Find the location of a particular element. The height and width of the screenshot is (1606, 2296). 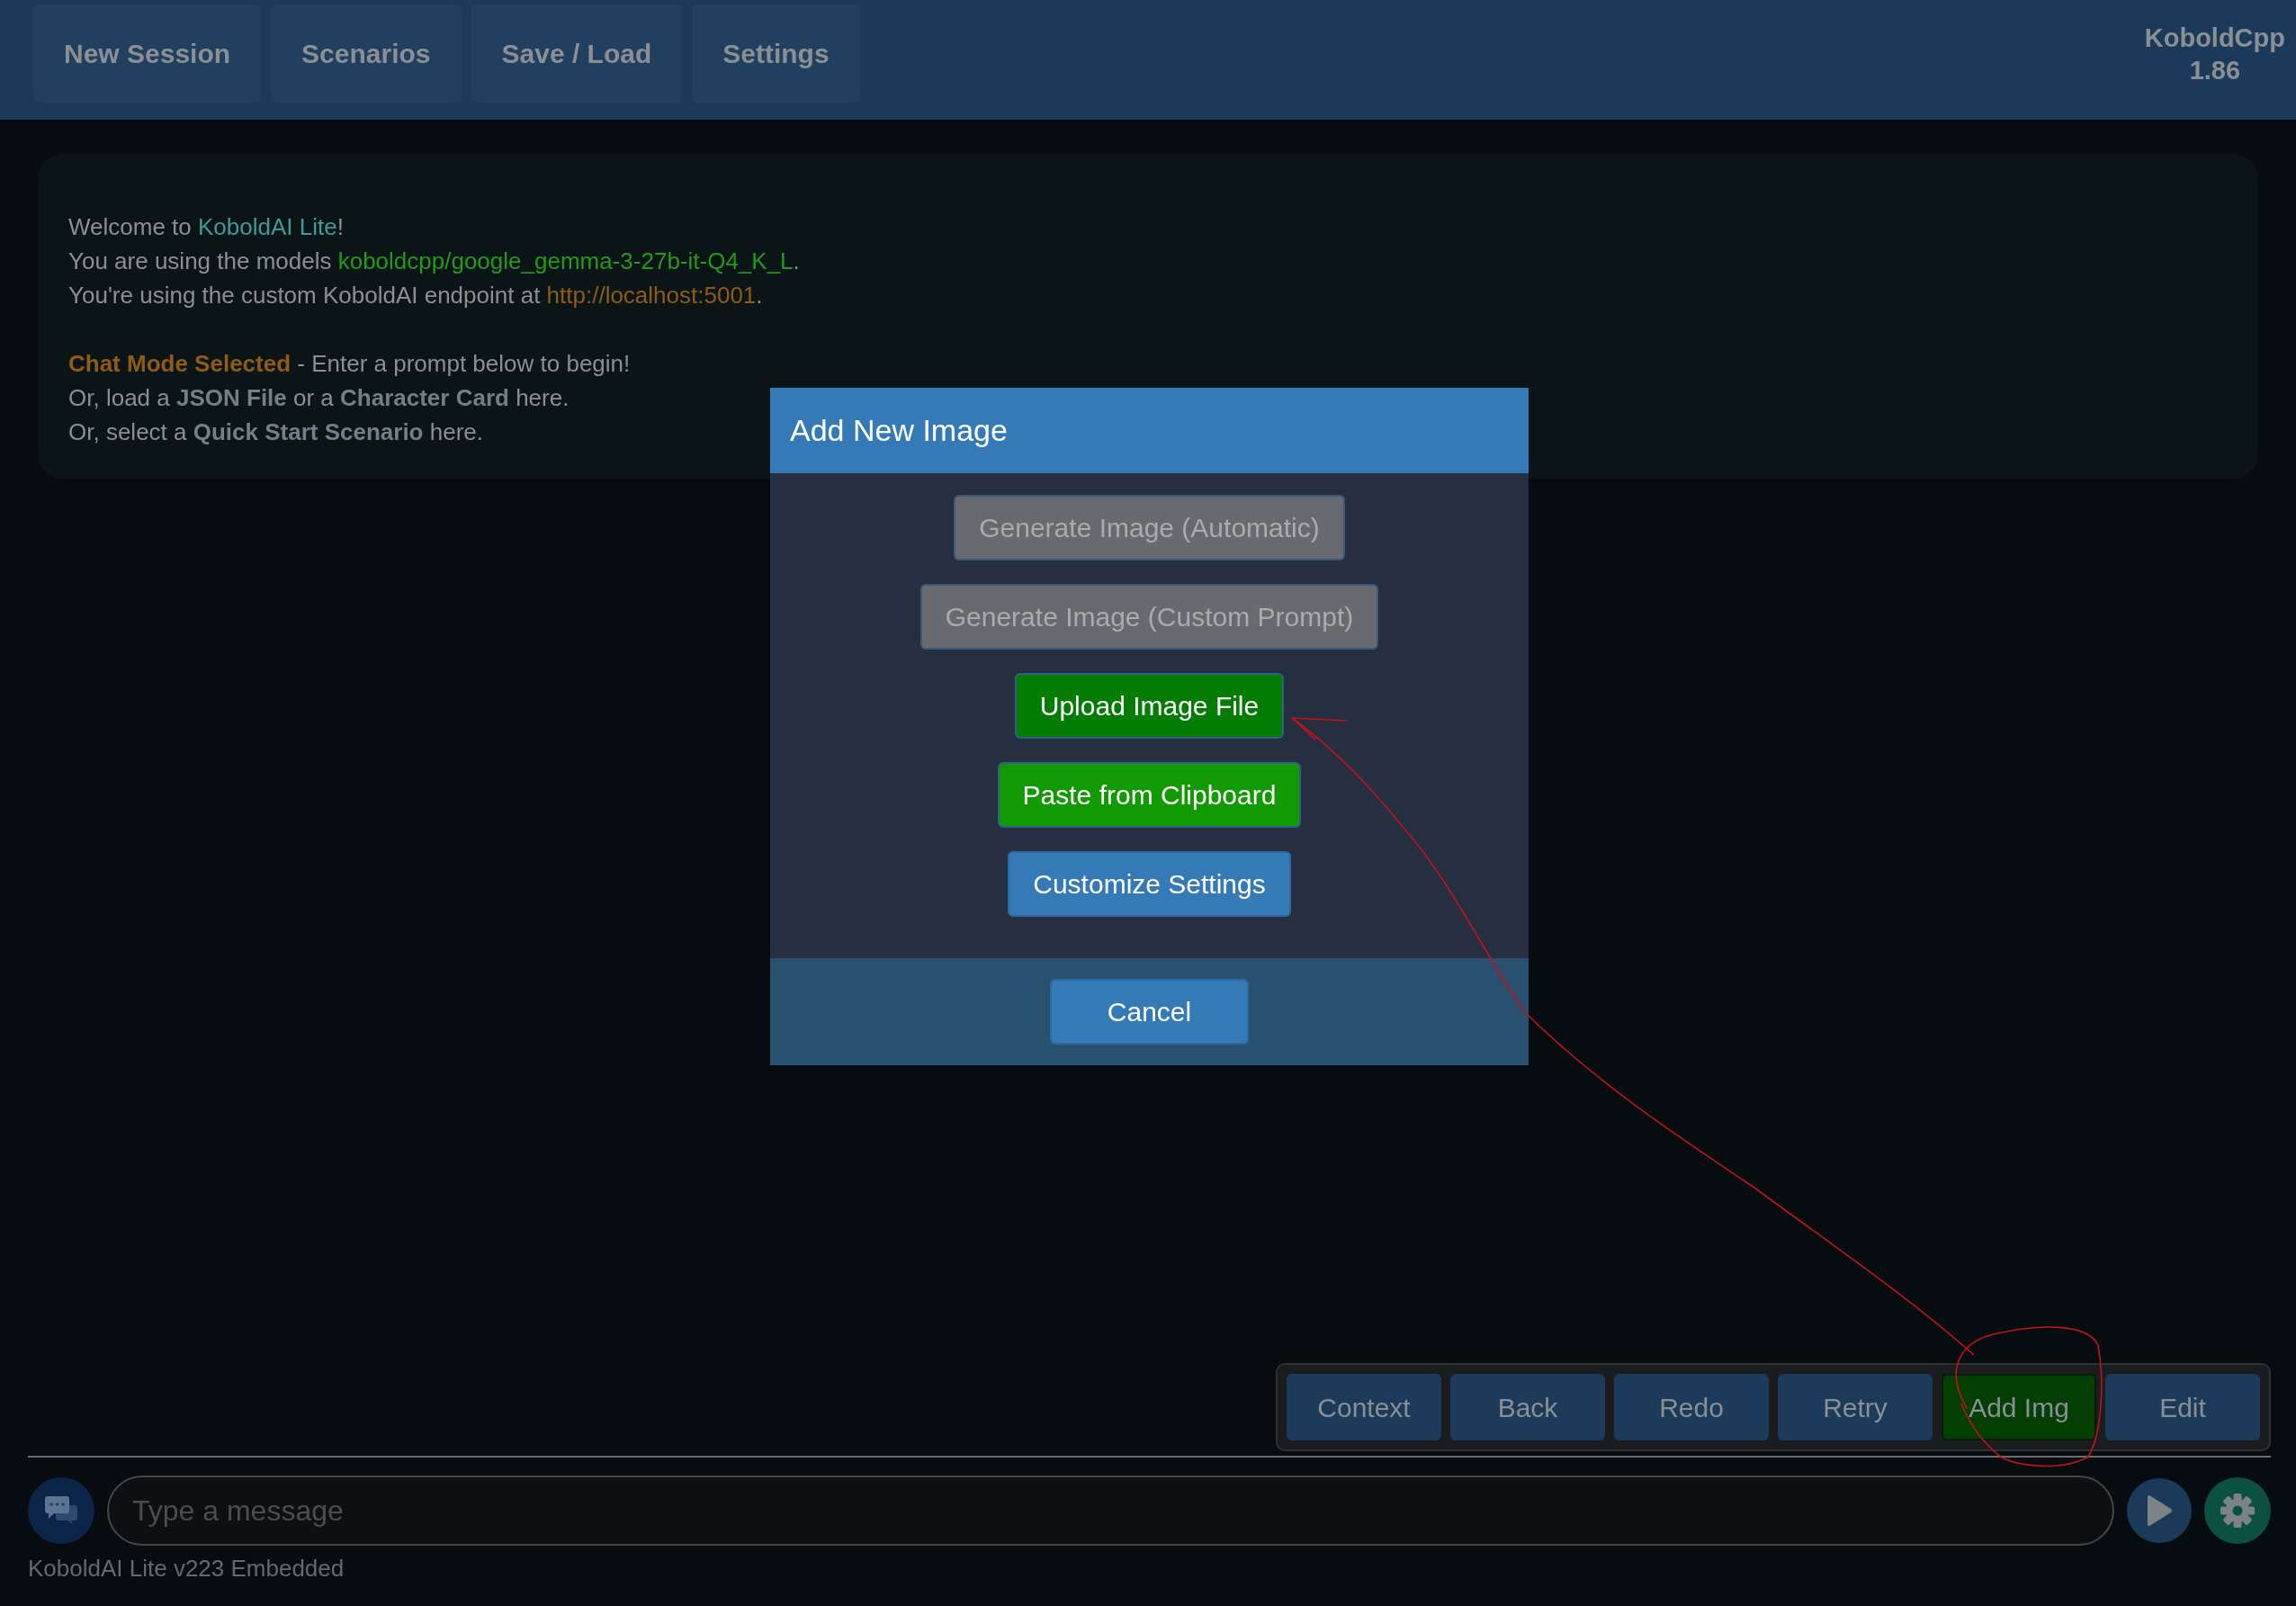

dialog-title: Add New Image is located at coordinates (899, 430).